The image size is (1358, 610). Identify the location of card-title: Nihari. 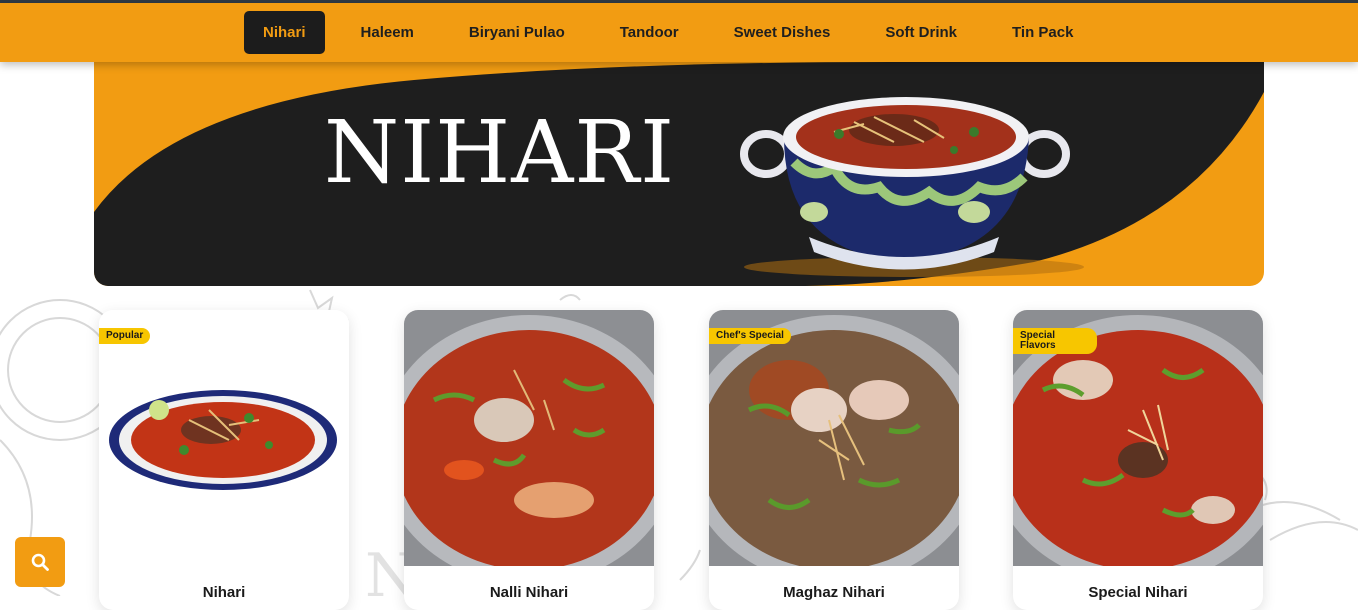
(224, 592).